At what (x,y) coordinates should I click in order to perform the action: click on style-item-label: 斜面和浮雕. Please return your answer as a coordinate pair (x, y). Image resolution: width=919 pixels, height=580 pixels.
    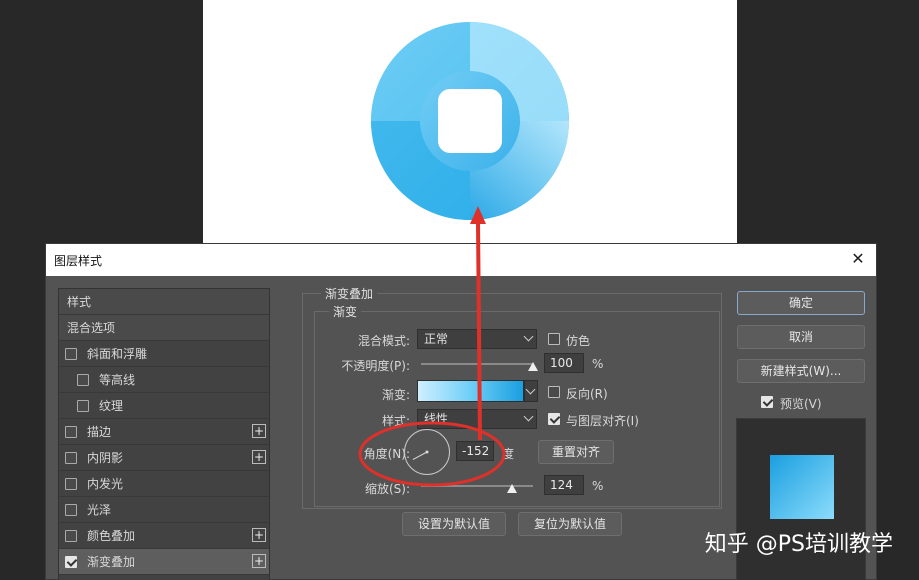
    Looking at the image, I should click on (117, 354).